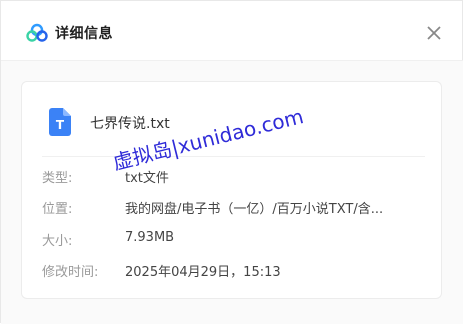  I want to click on location-label: 位置:, so click(57, 209).